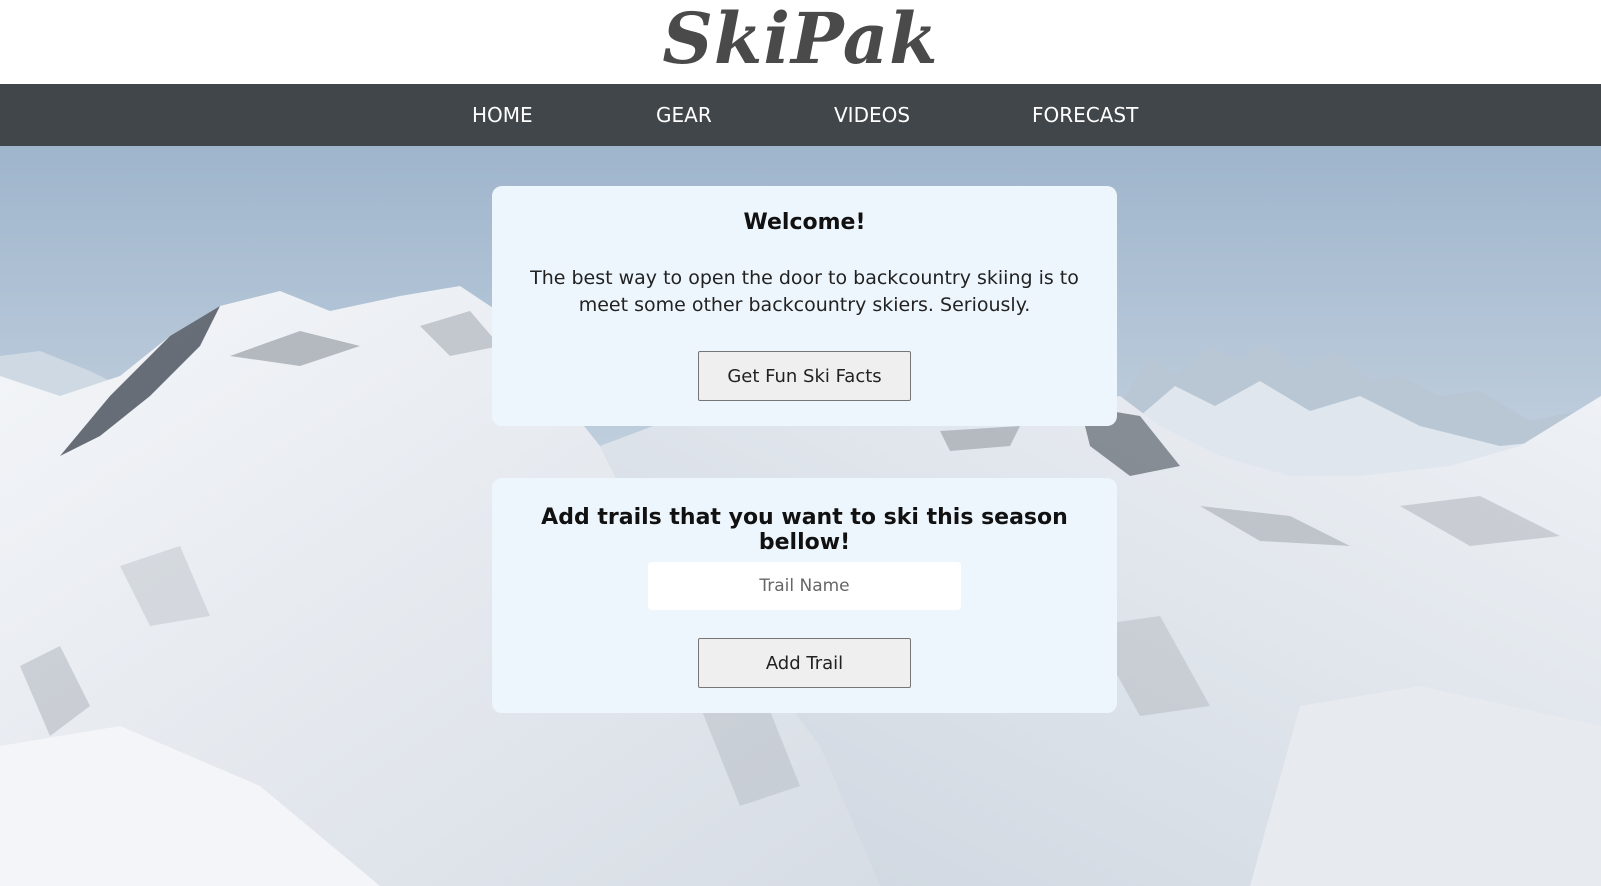 The image size is (1601, 886). What do you see at coordinates (684, 115) in the screenshot?
I see `nav-item-gear: GEAR` at bounding box center [684, 115].